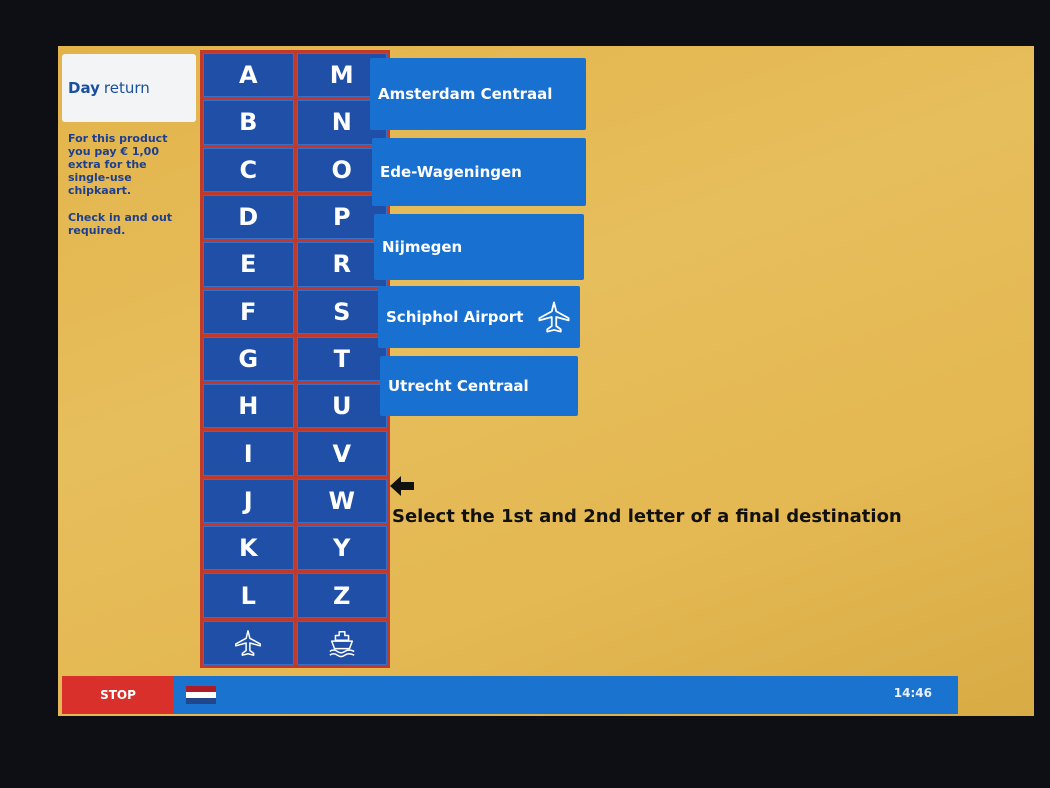 The width and height of the screenshot is (1050, 788). Describe the element at coordinates (341, 595) in the screenshot. I see `letter-key-z: Z` at that location.